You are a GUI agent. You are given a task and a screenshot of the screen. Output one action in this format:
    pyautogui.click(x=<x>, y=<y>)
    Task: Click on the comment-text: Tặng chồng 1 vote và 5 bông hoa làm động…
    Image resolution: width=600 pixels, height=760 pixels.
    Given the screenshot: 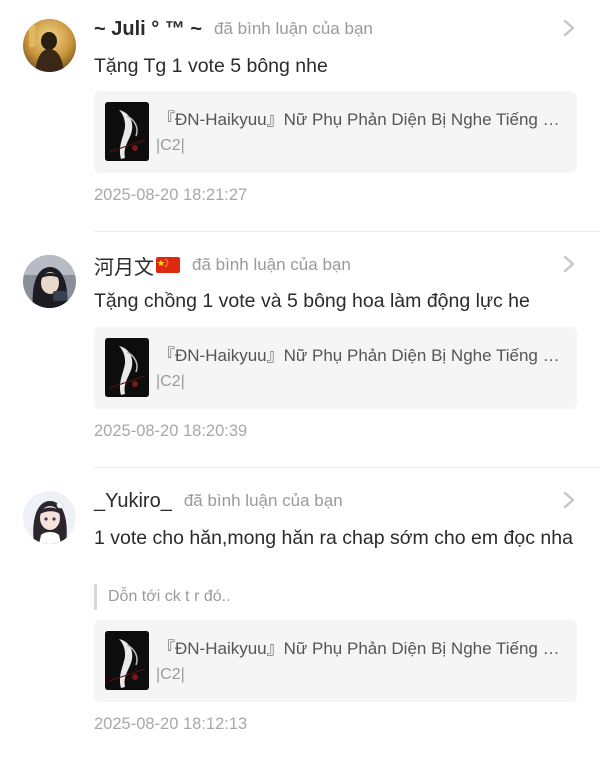 What is the action you would take?
    pyautogui.click(x=312, y=301)
    